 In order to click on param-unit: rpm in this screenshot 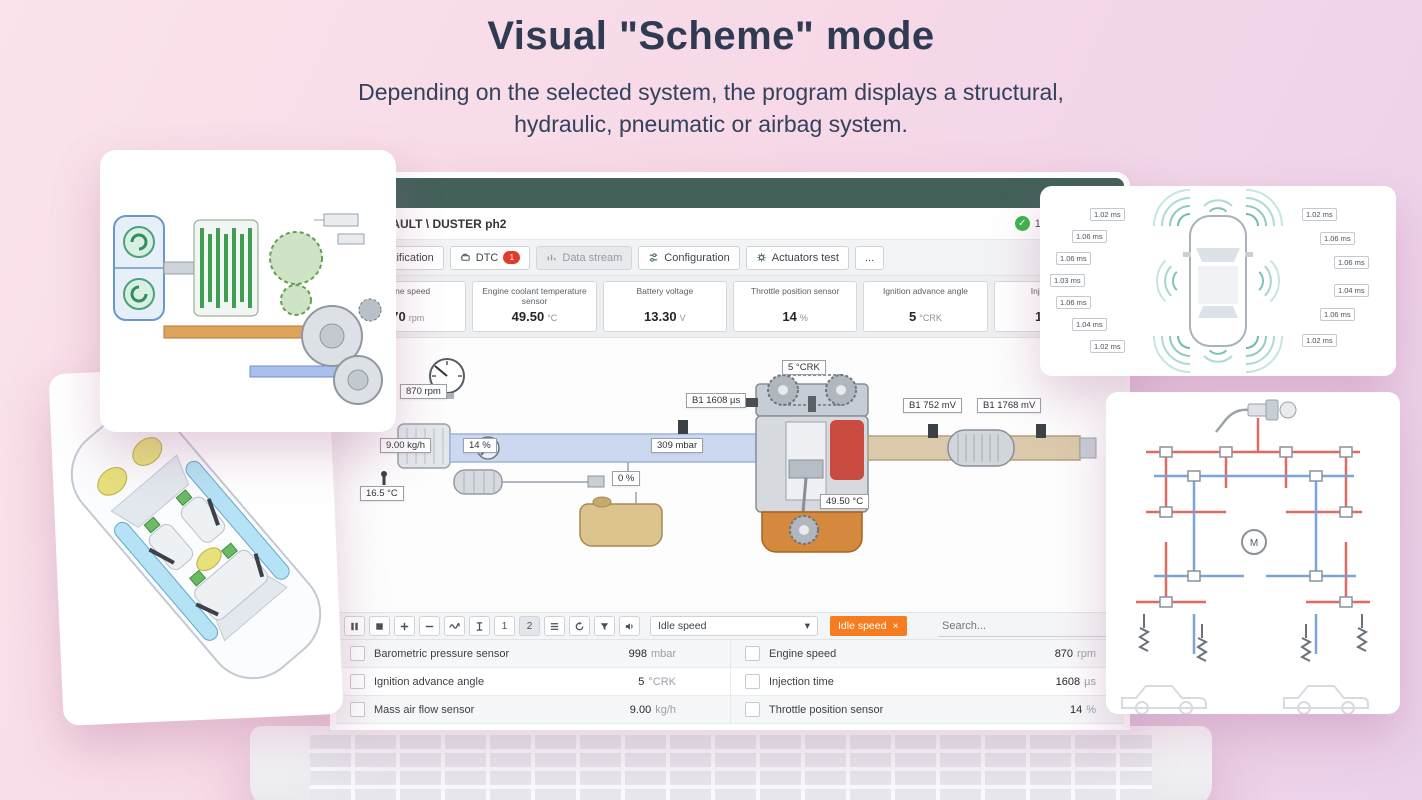, I will do `click(1086, 653)`.